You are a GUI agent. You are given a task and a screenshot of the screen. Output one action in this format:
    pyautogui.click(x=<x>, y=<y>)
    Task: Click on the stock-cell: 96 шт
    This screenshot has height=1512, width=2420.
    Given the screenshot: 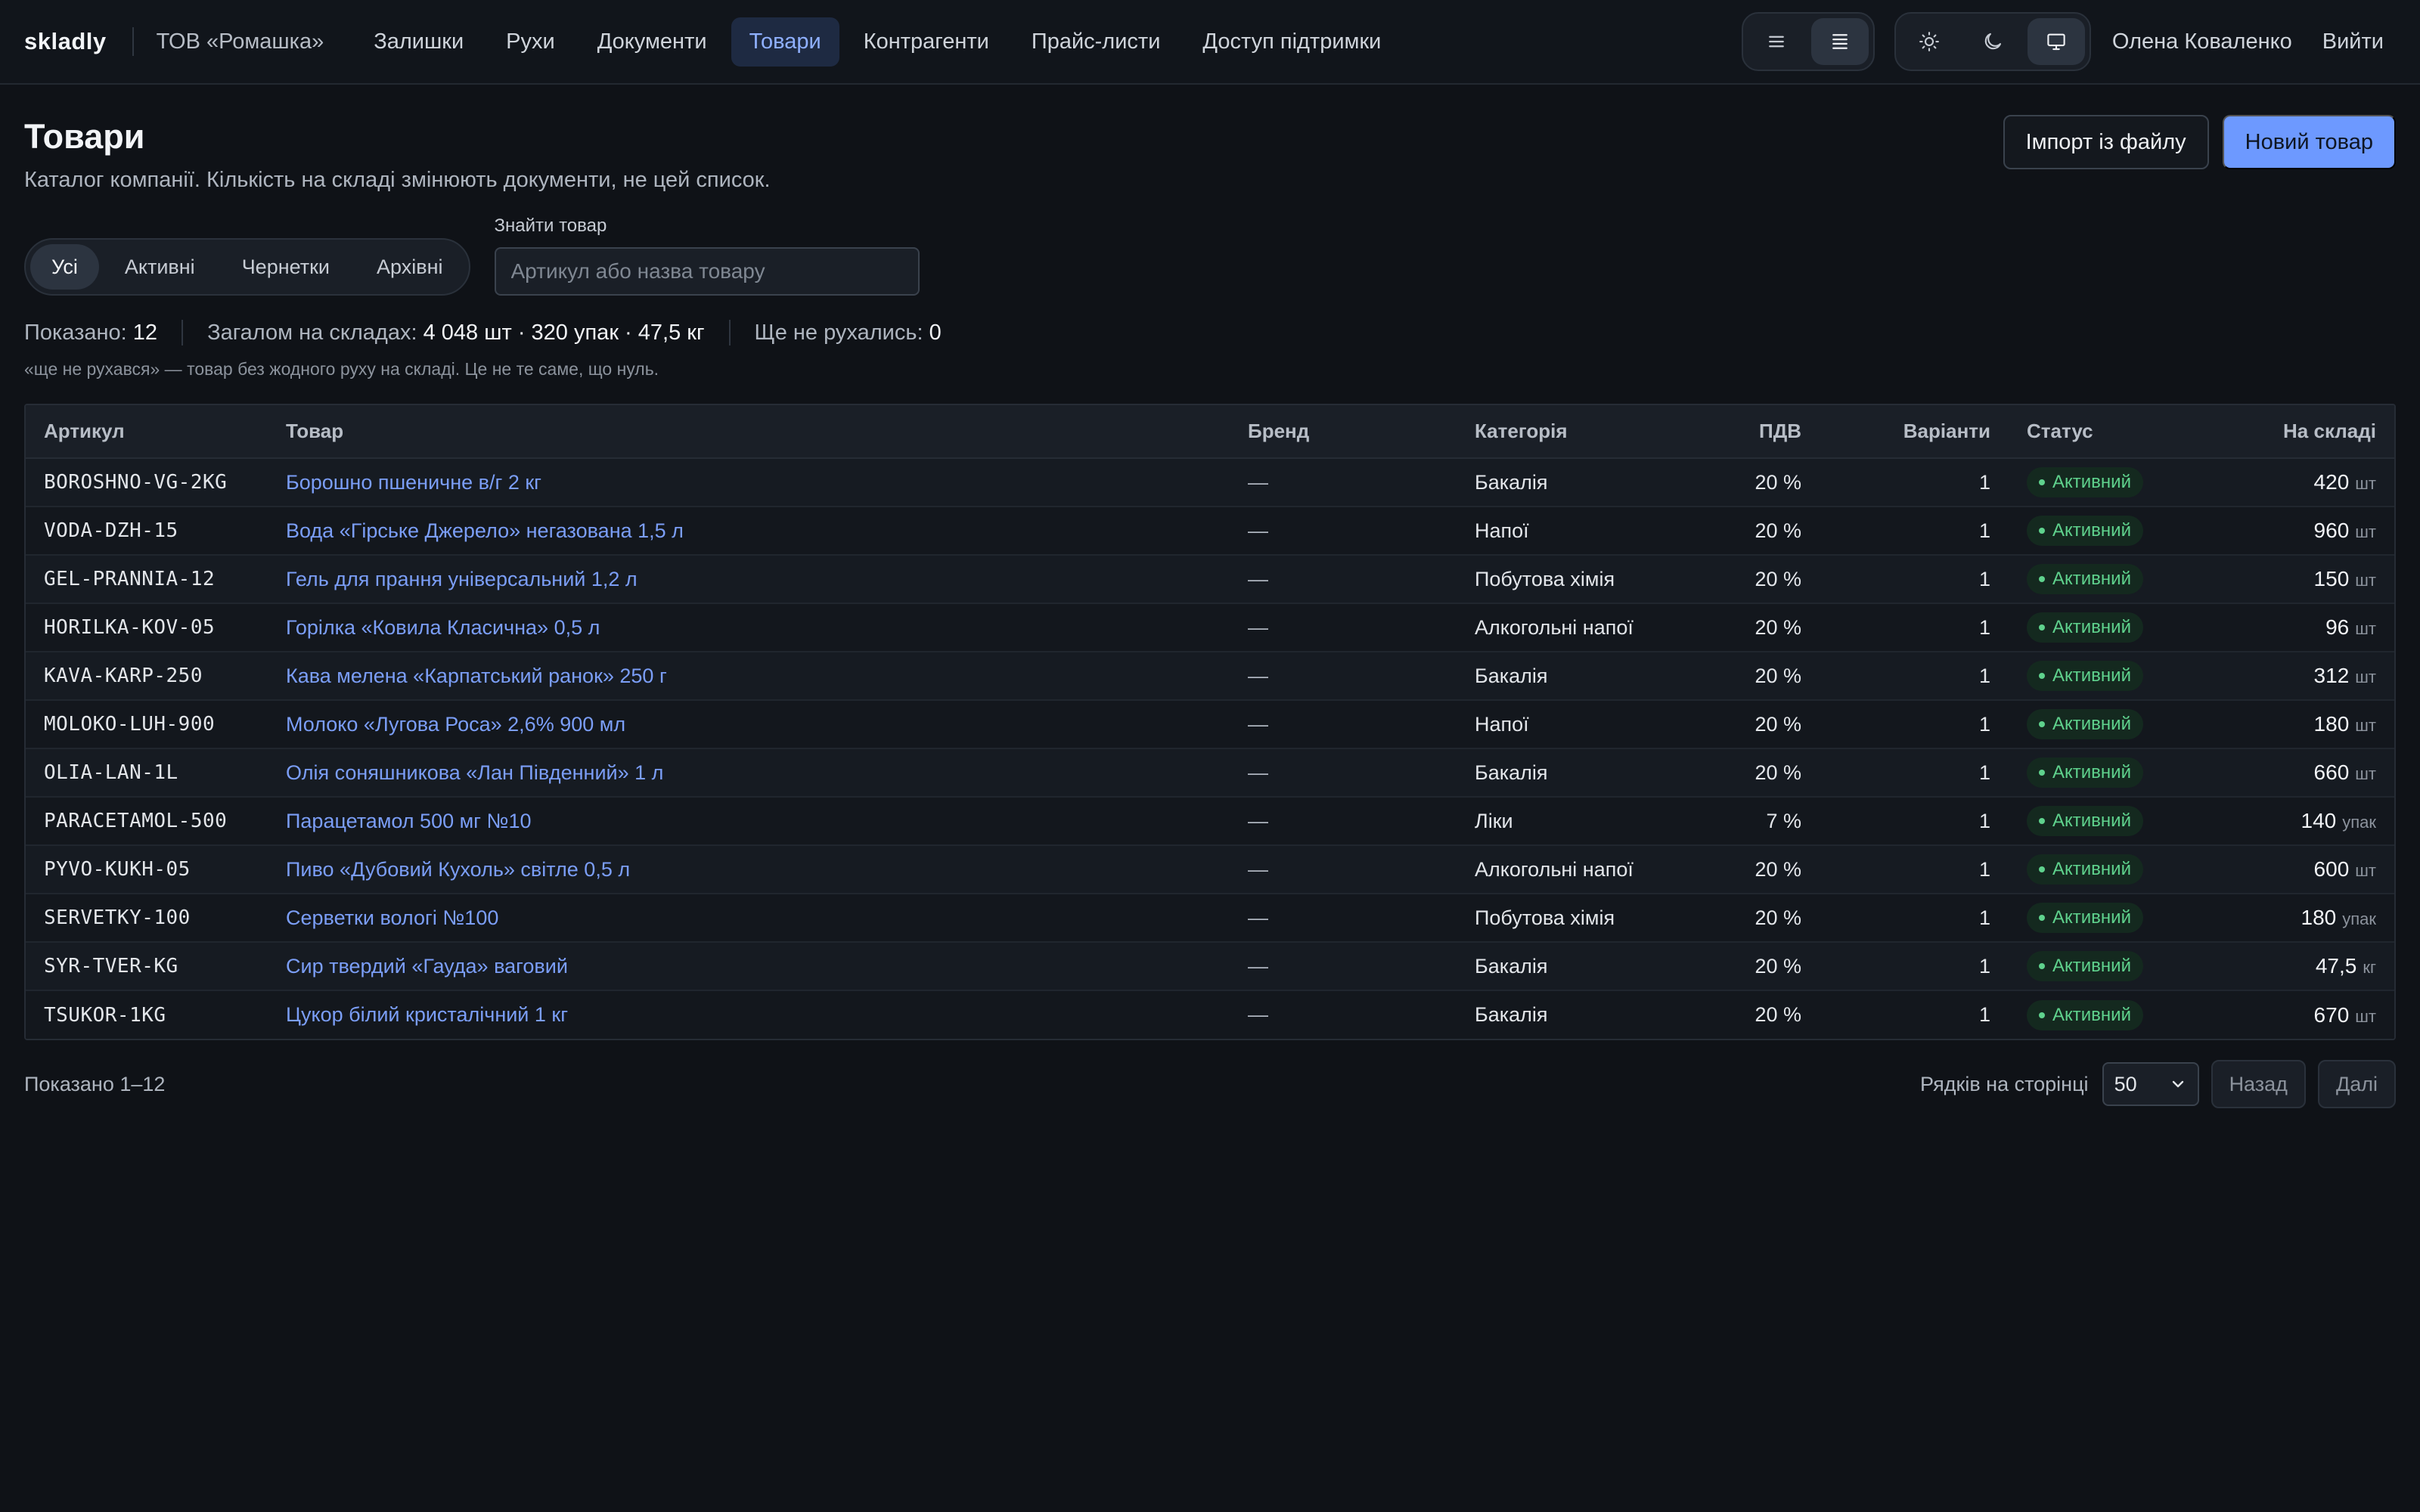 What is the action you would take?
    pyautogui.click(x=2296, y=628)
    